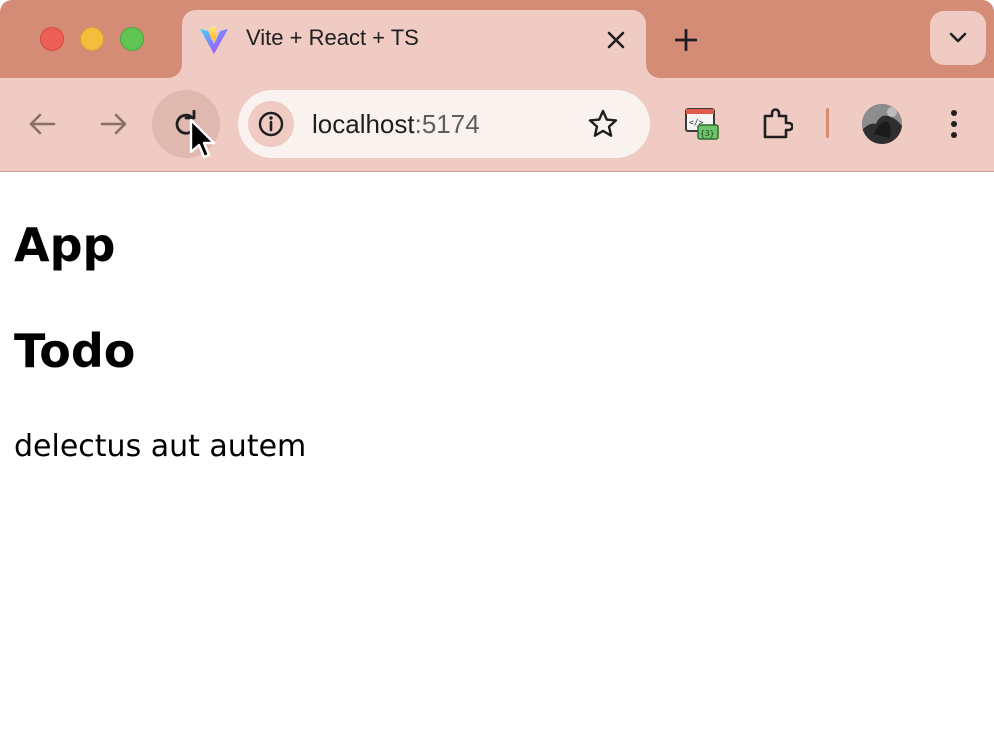  I want to click on url-port: :5174, so click(447, 124).